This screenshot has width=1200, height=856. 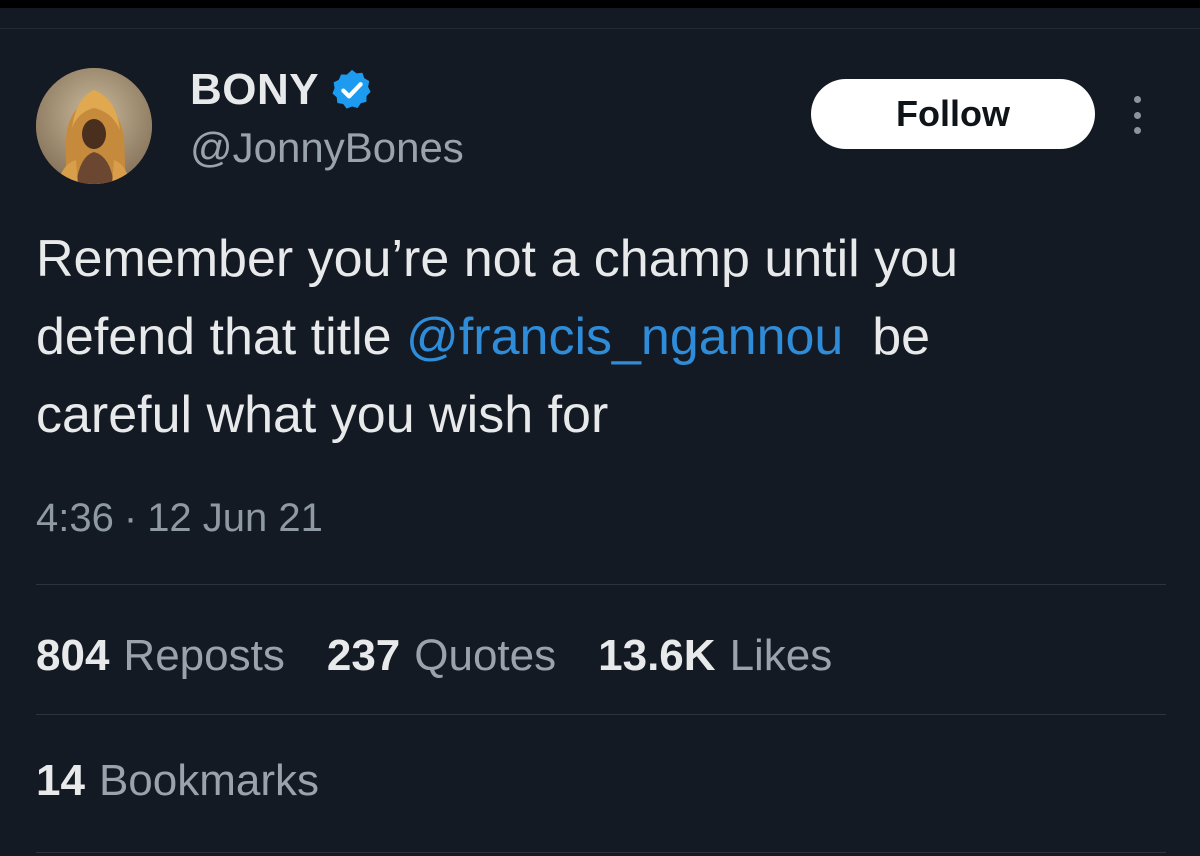 I want to click on author-handle: @JonnyBones, so click(x=327, y=148).